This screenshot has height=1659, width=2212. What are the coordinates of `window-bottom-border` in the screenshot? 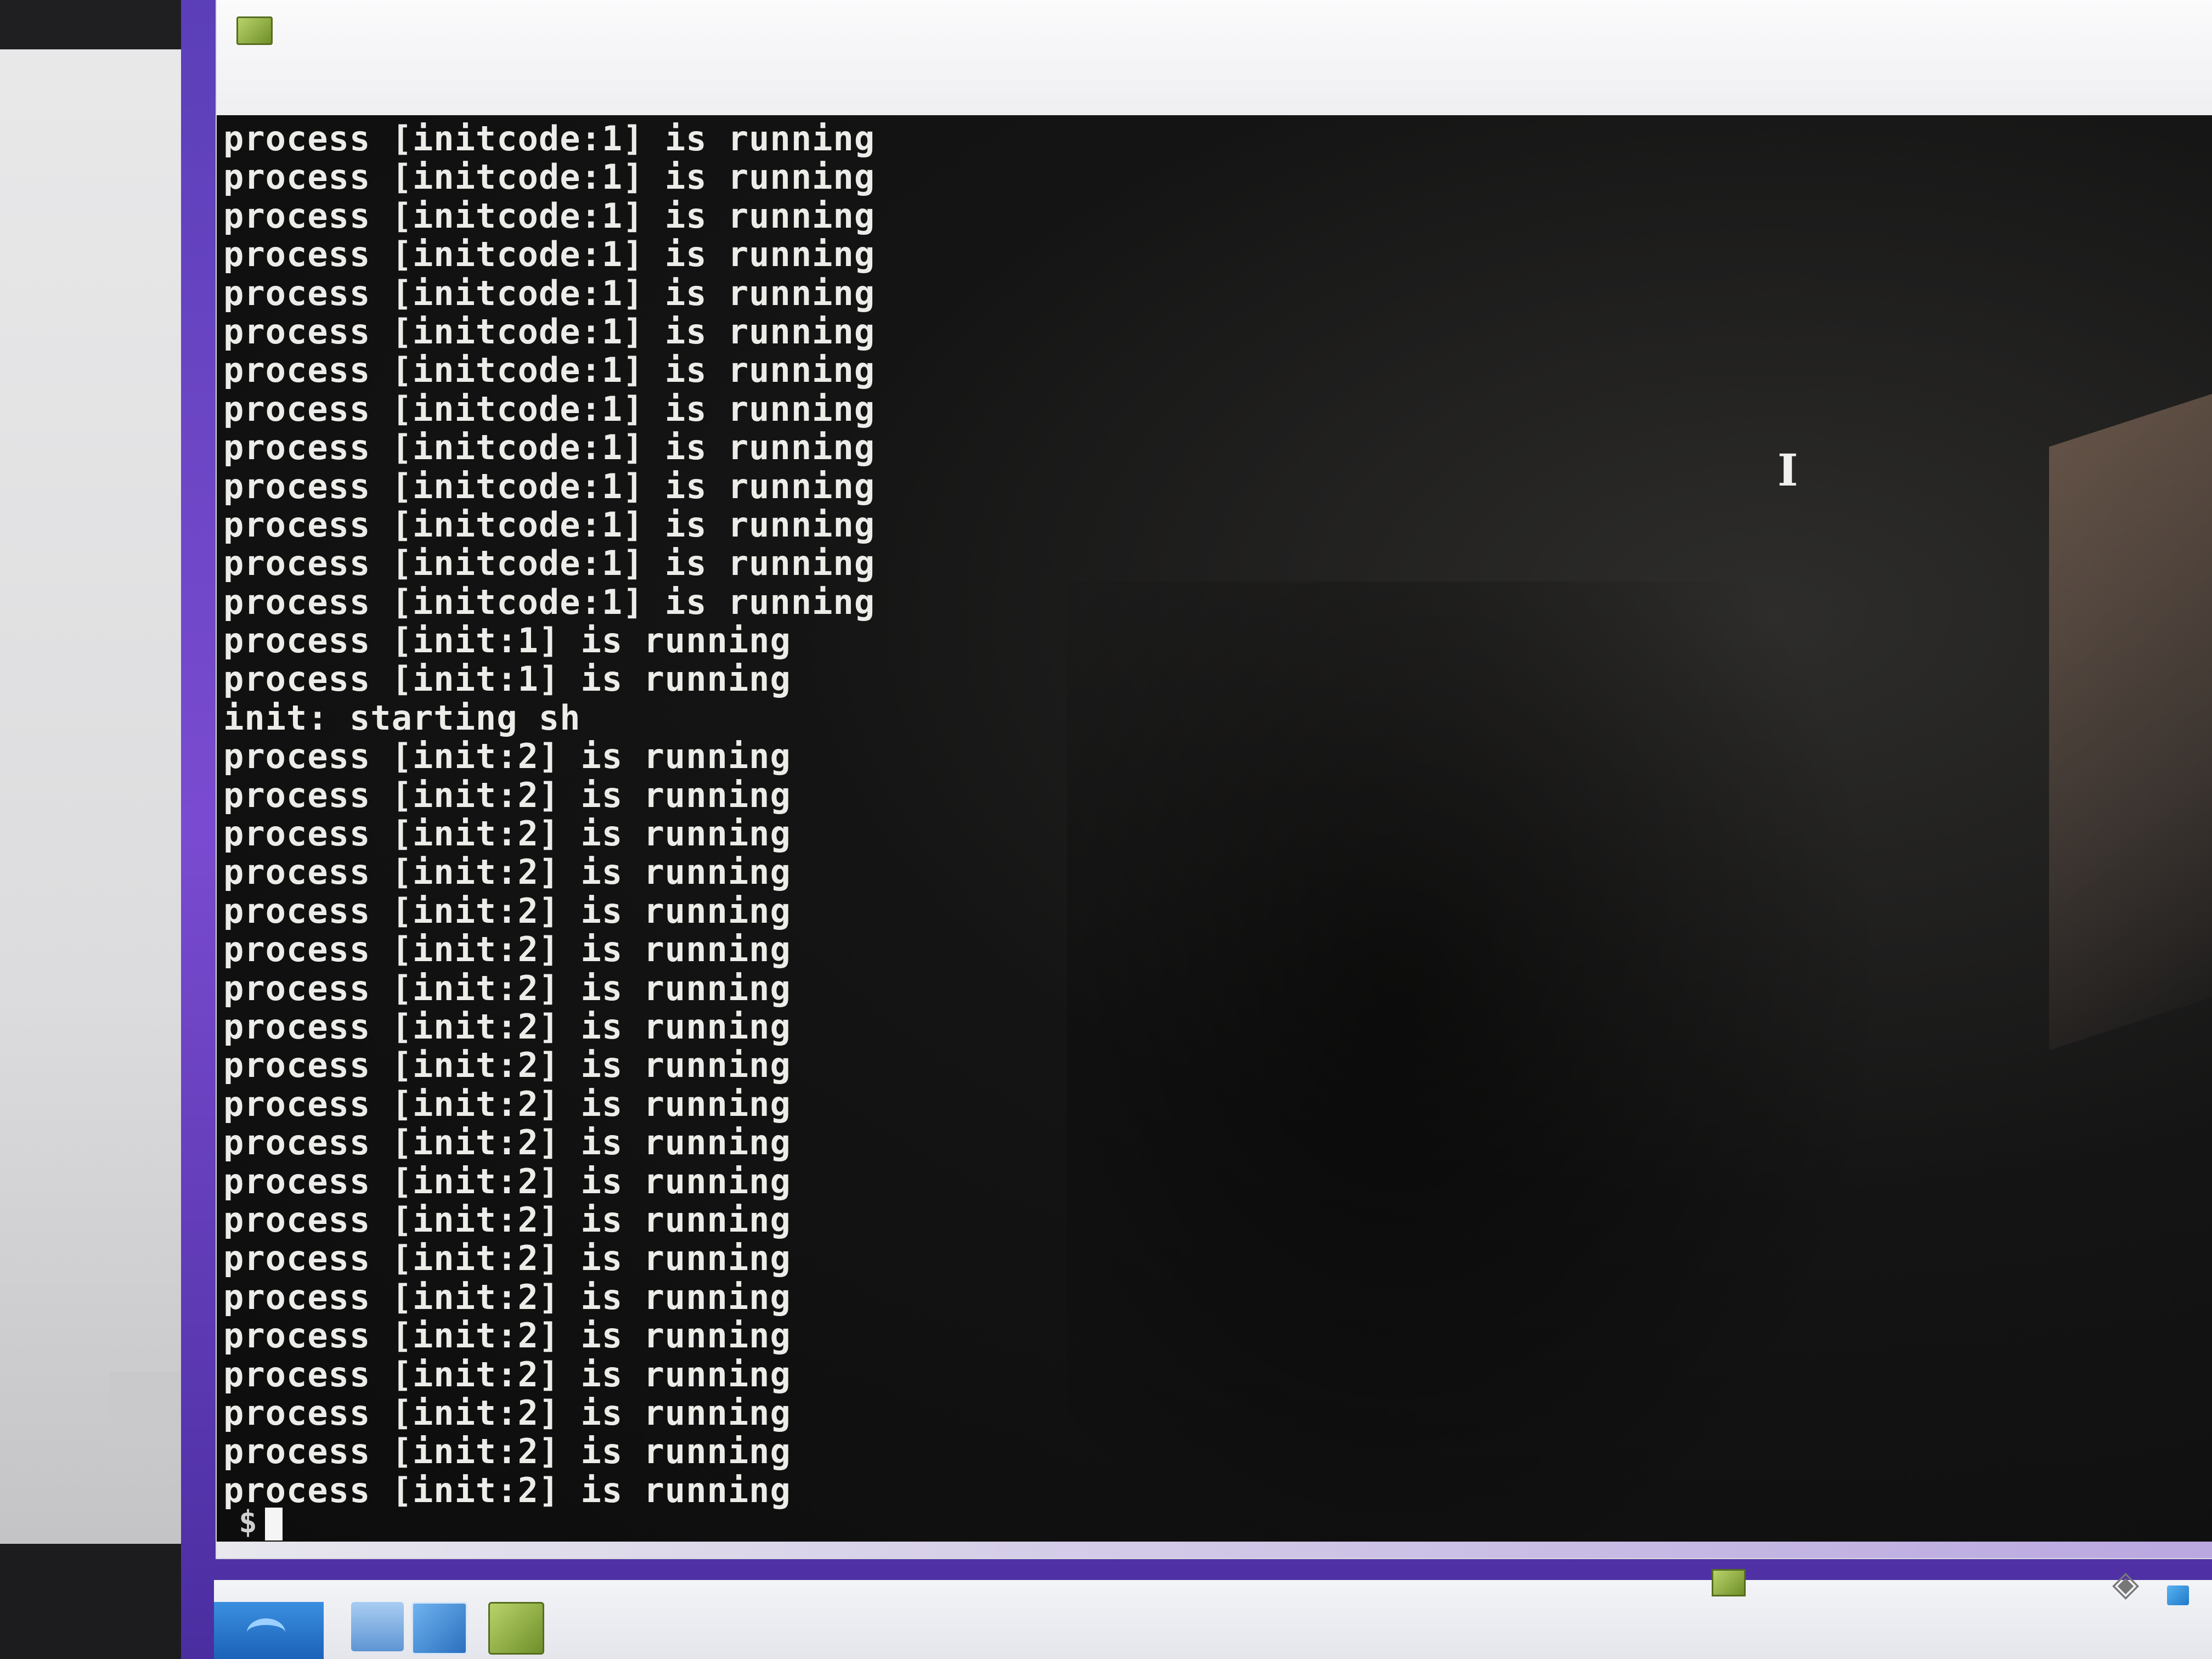 It's located at (1214, 1550).